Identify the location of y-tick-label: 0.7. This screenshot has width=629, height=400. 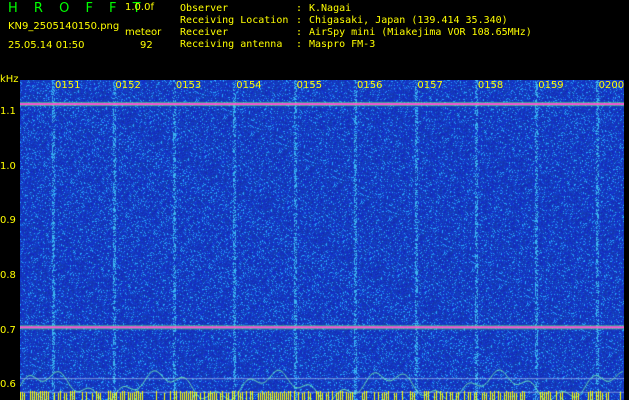
(8, 330).